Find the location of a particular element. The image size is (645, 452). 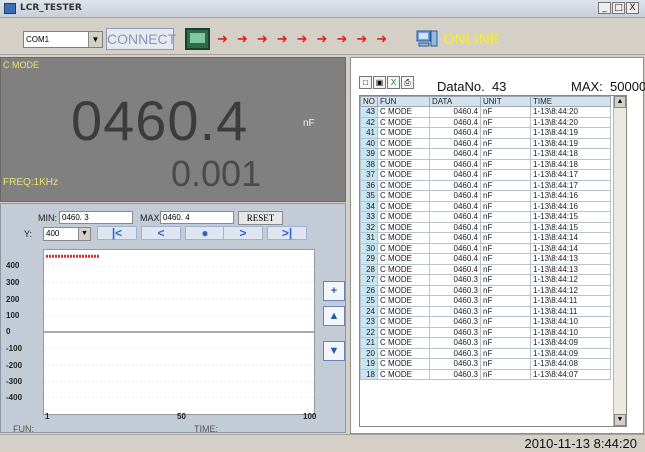

zoom-in-button: + is located at coordinates (334, 291).